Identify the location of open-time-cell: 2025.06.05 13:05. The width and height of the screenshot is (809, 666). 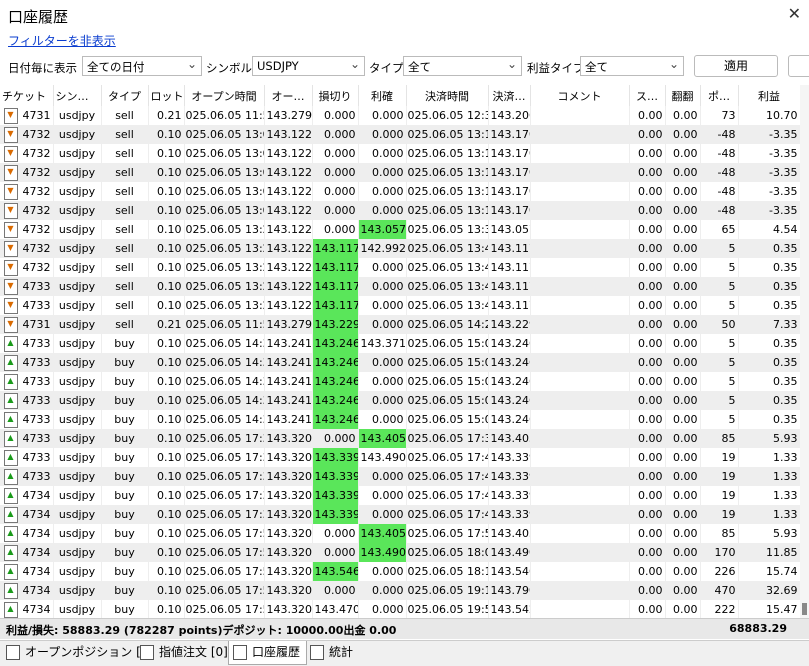
(224, 191).